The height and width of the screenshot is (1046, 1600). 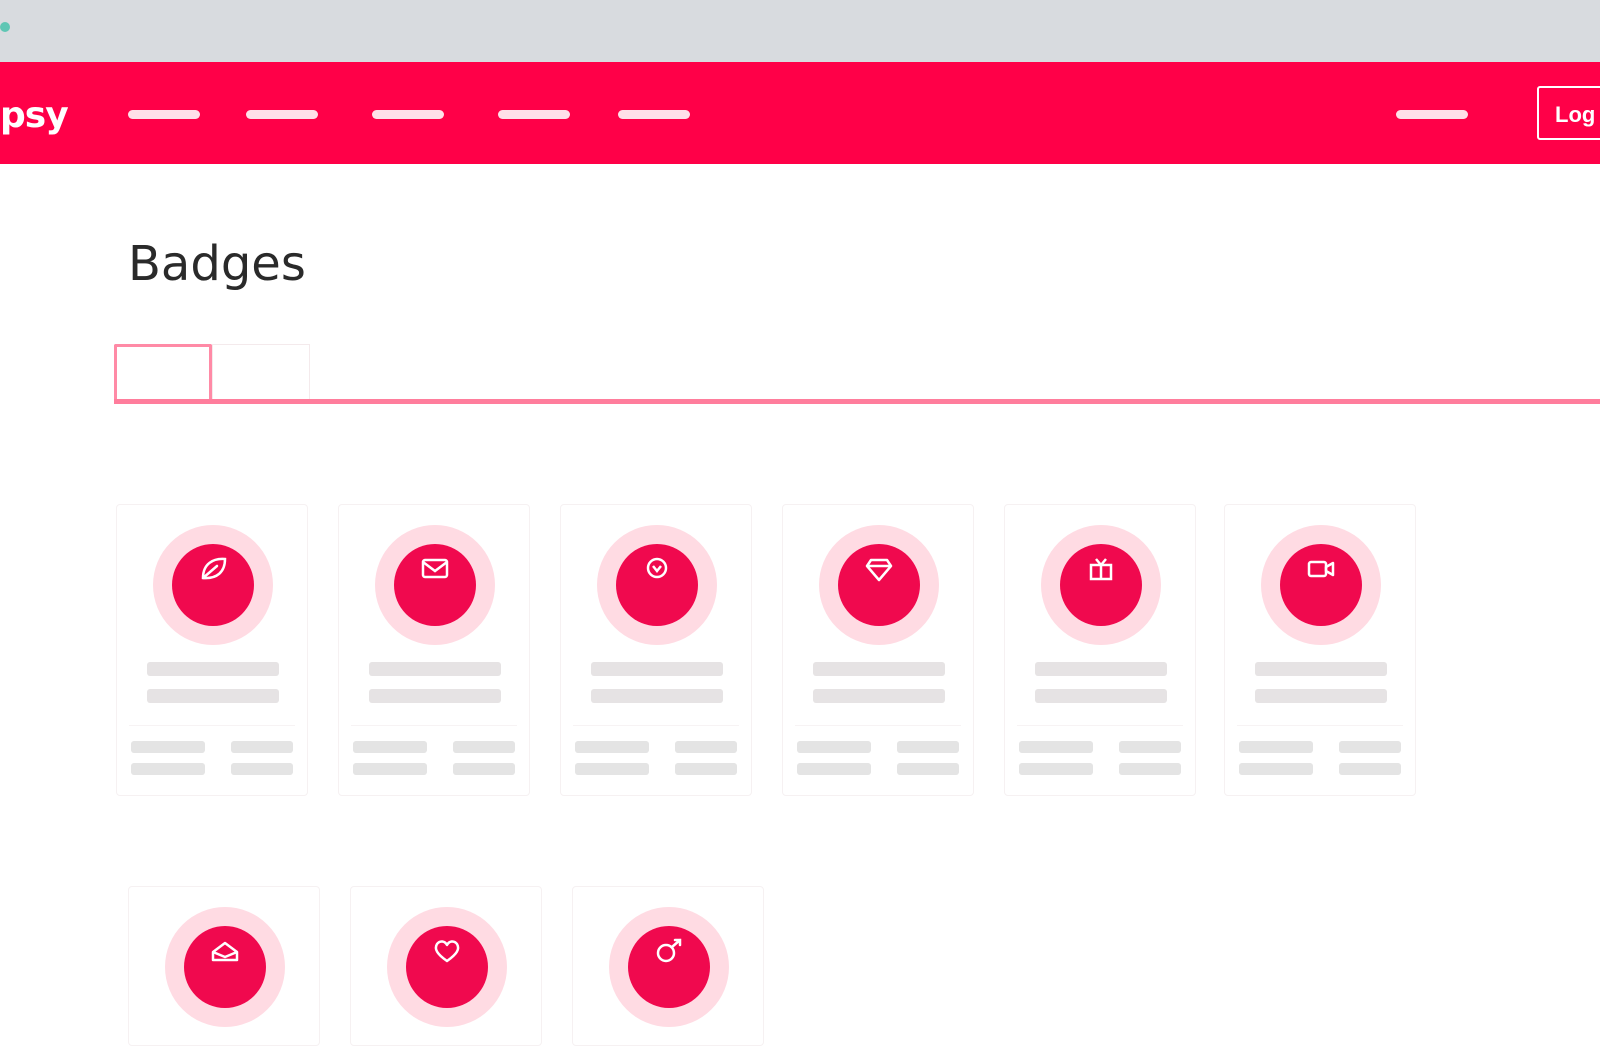 What do you see at coordinates (800, 31) in the screenshot?
I see `browser-toolbar` at bounding box center [800, 31].